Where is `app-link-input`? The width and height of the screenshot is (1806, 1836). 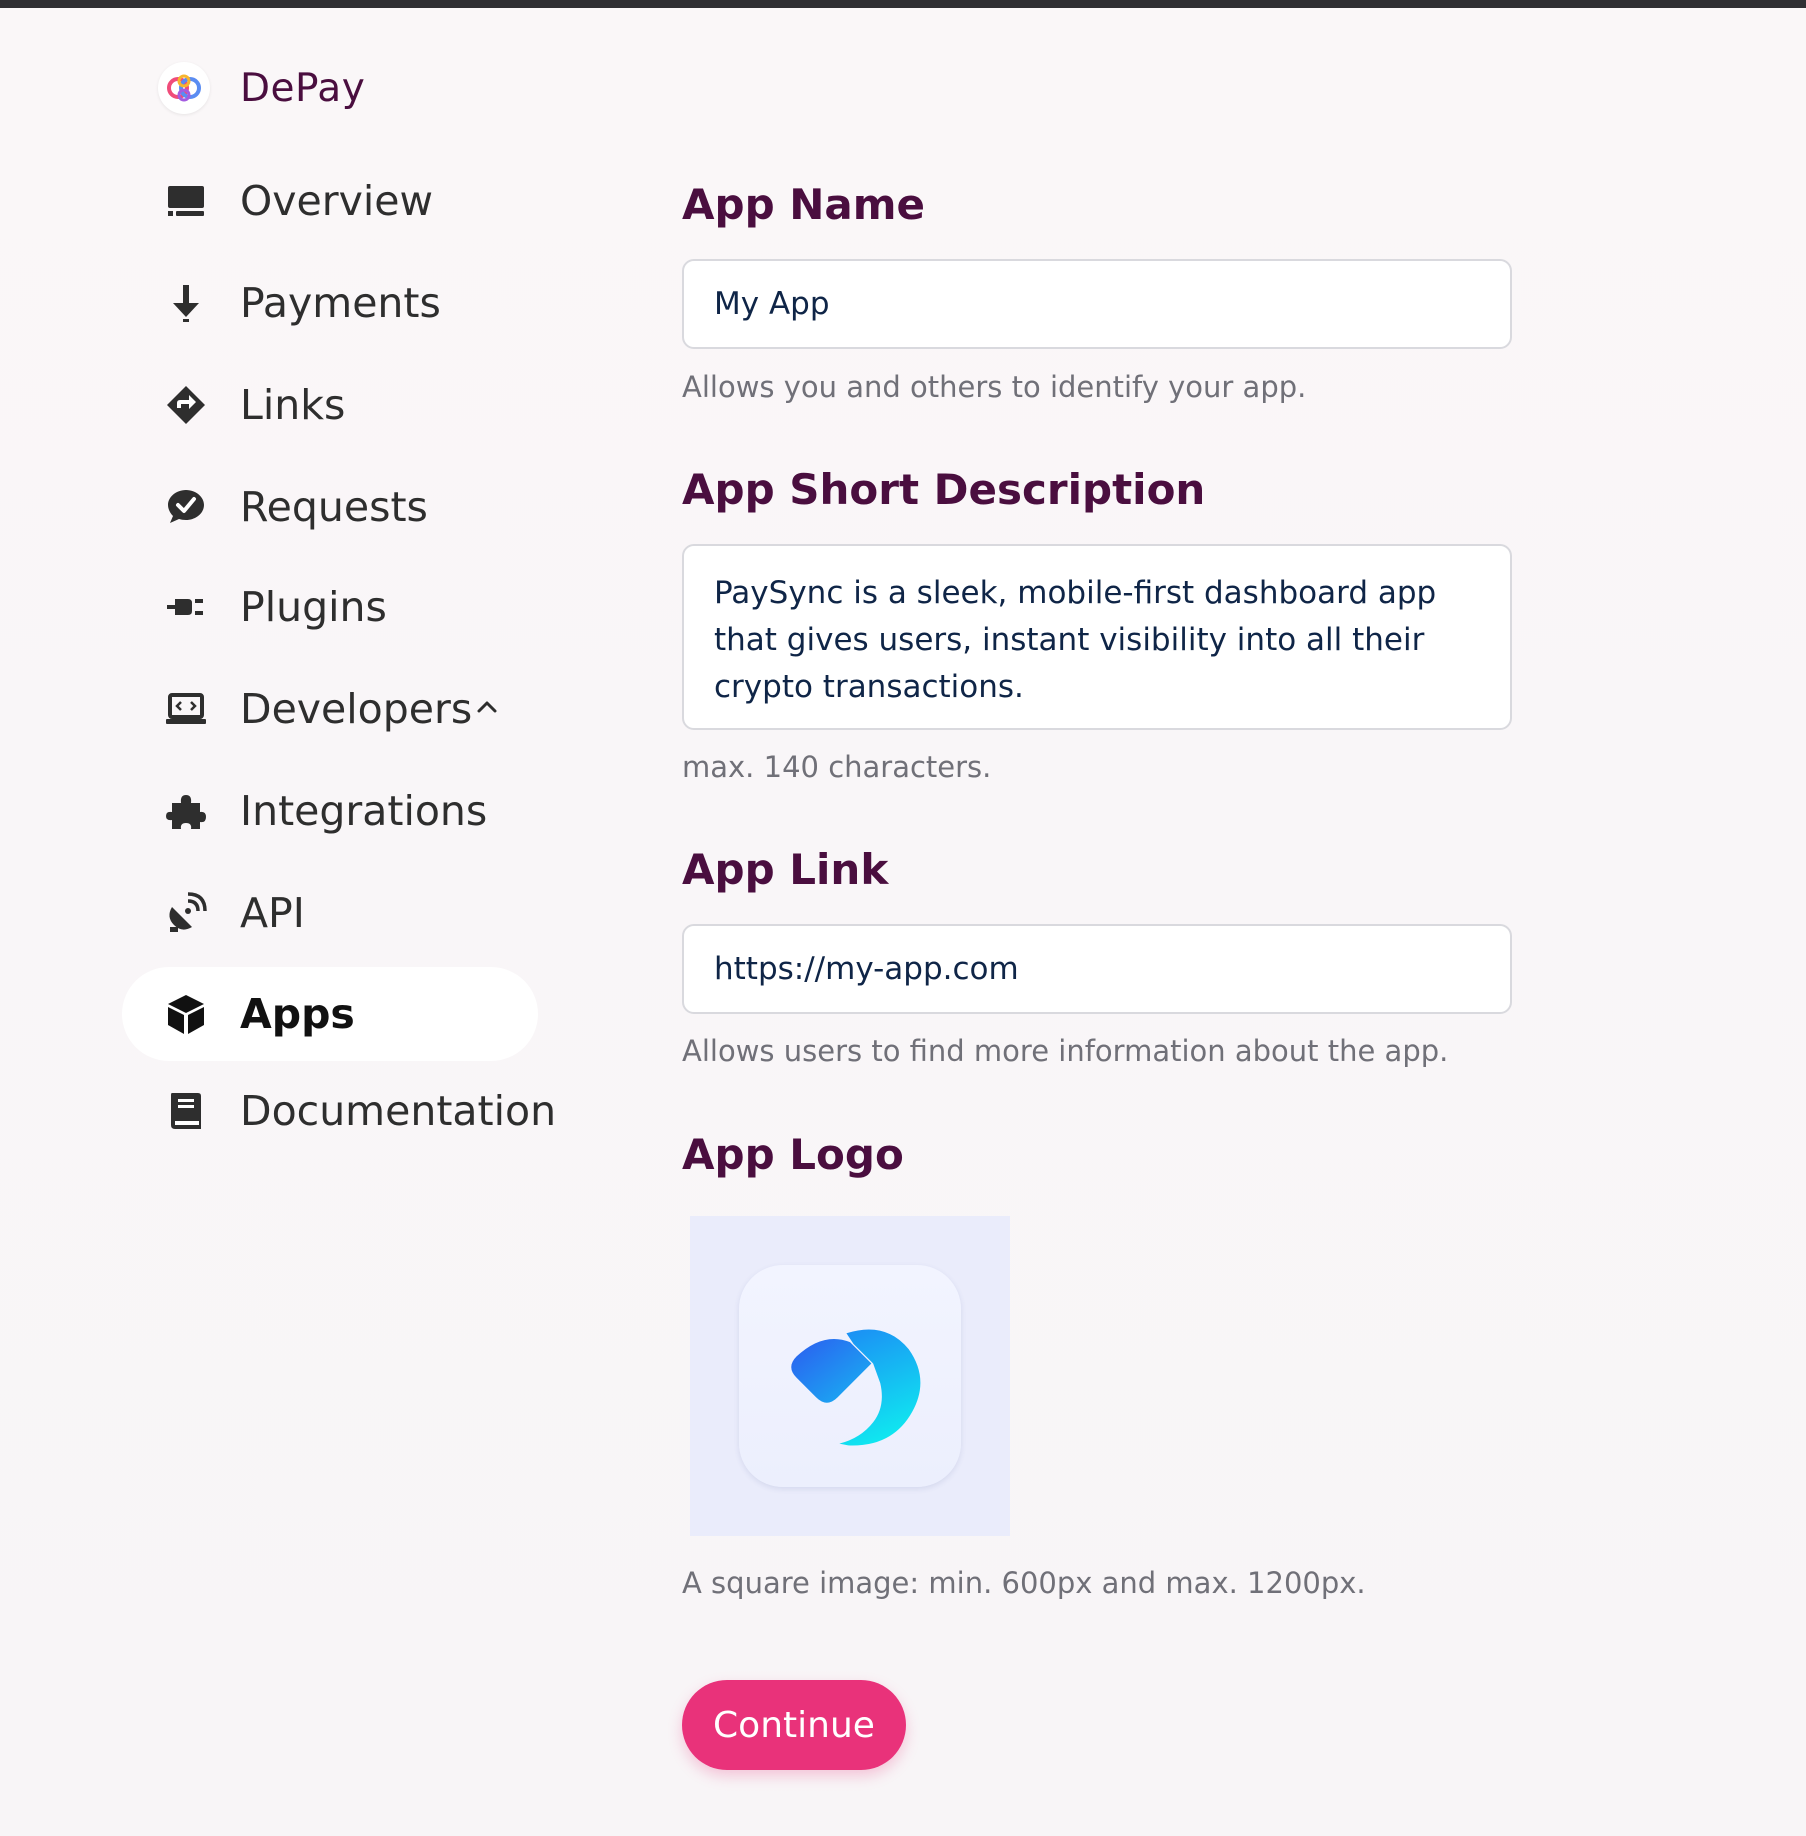
app-link-input is located at coordinates (1097, 969).